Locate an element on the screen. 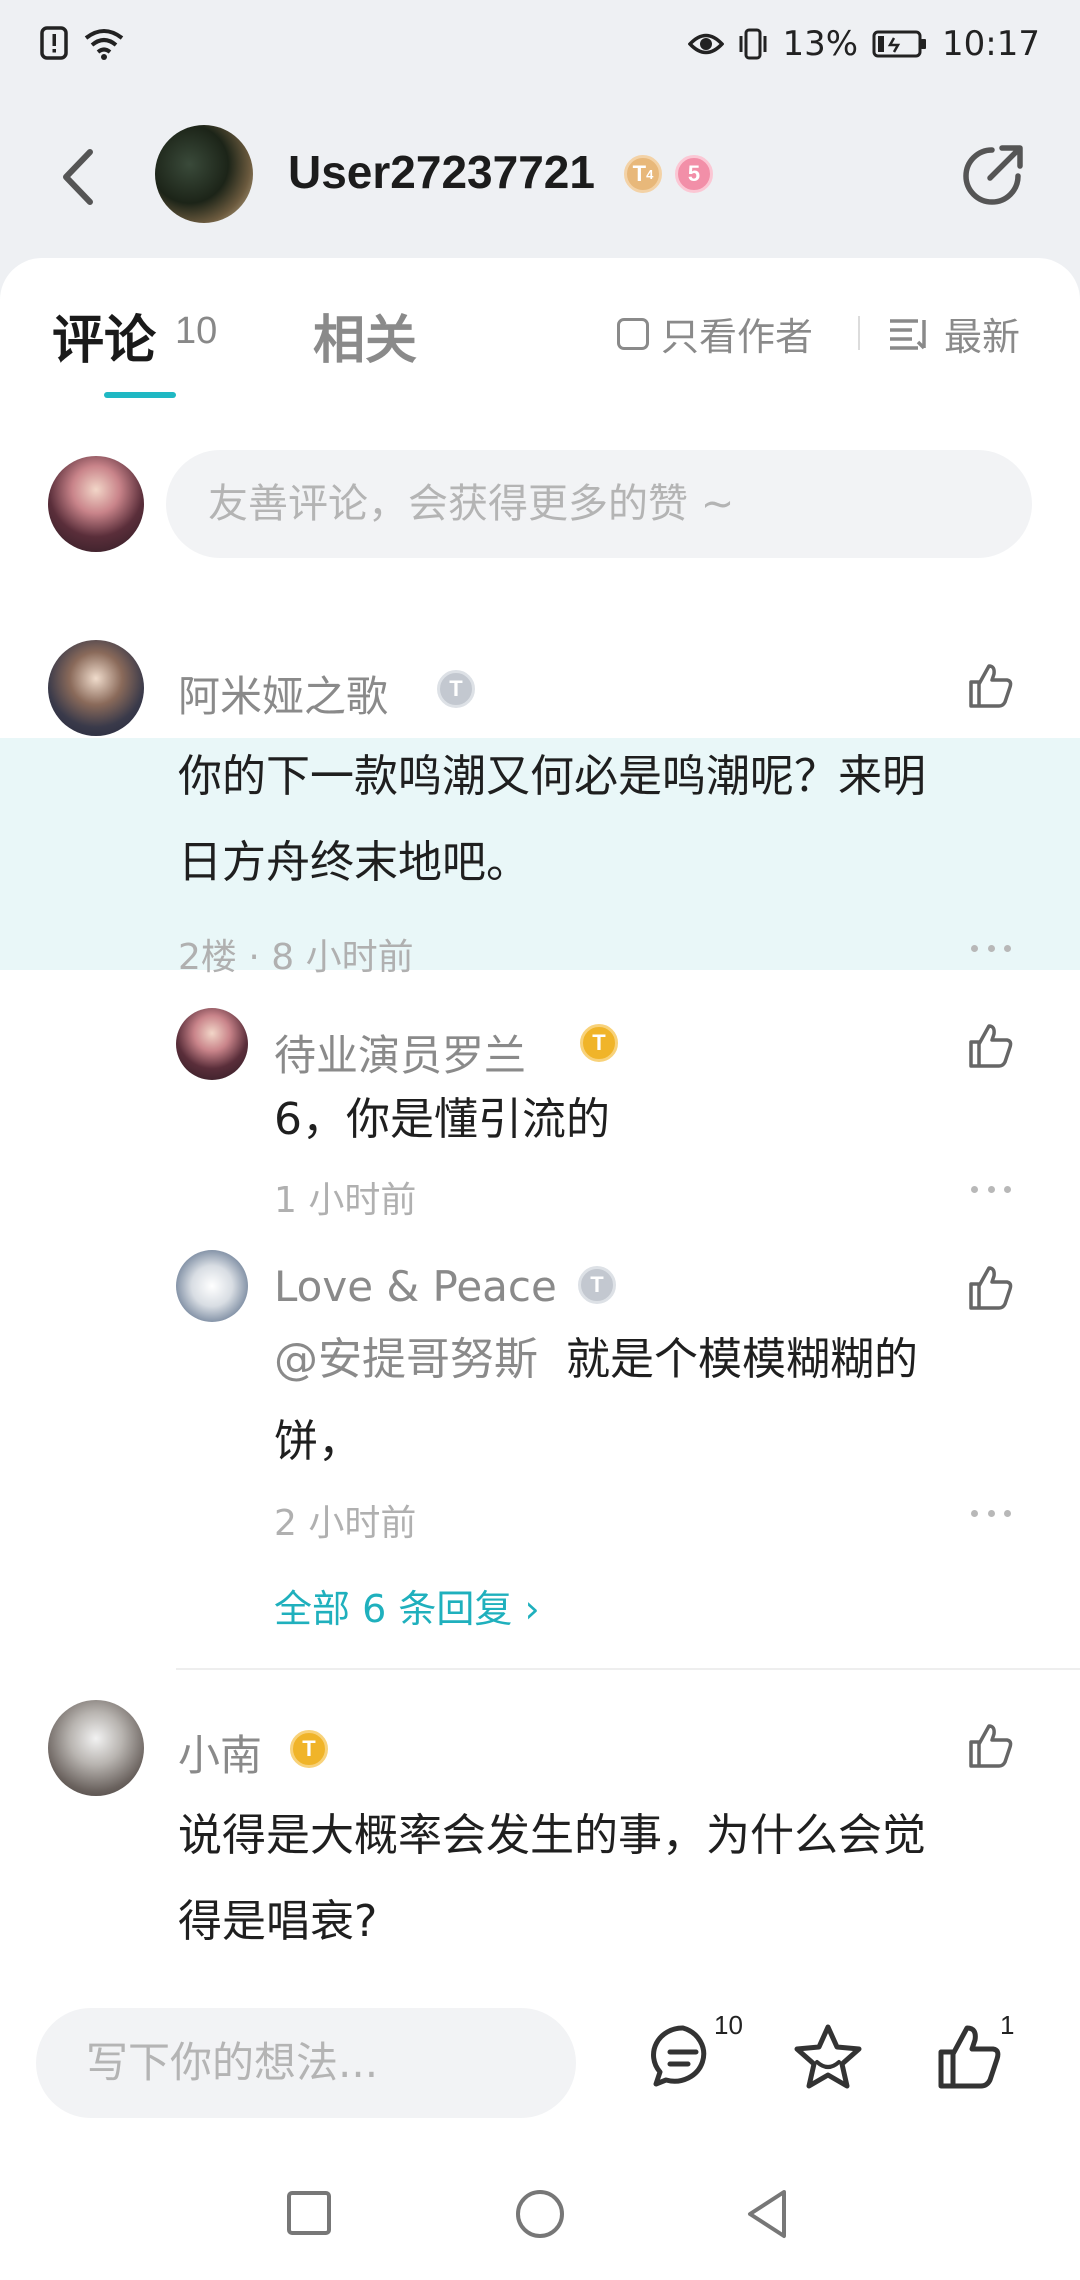 This screenshot has width=1080, height=2280. back-icon is located at coordinates (80, 177).